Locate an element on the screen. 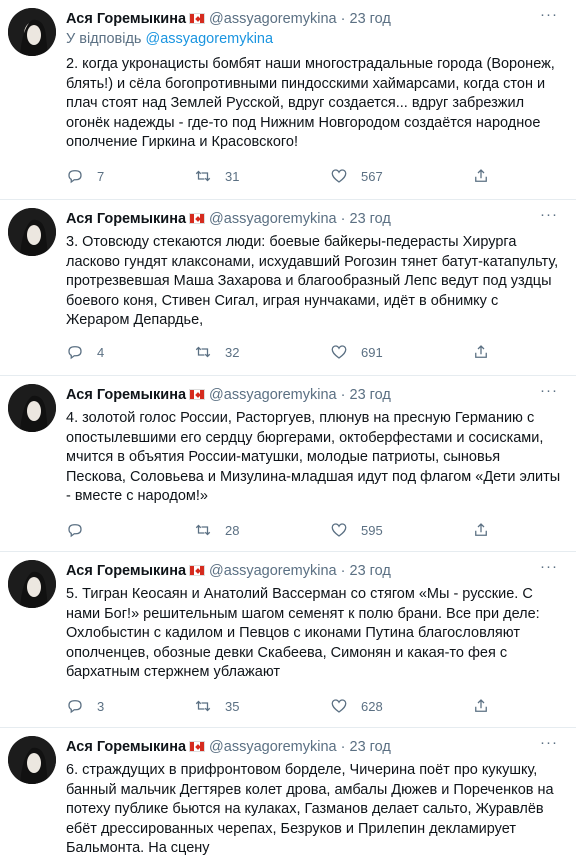 The image size is (576, 864). tweet-actions: 3 35 628 is located at coordinates (314, 706).